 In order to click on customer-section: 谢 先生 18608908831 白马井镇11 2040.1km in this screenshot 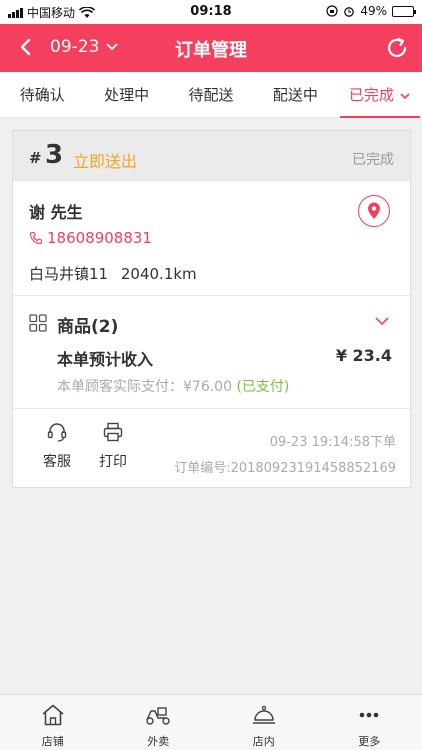, I will do `click(211, 238)`.